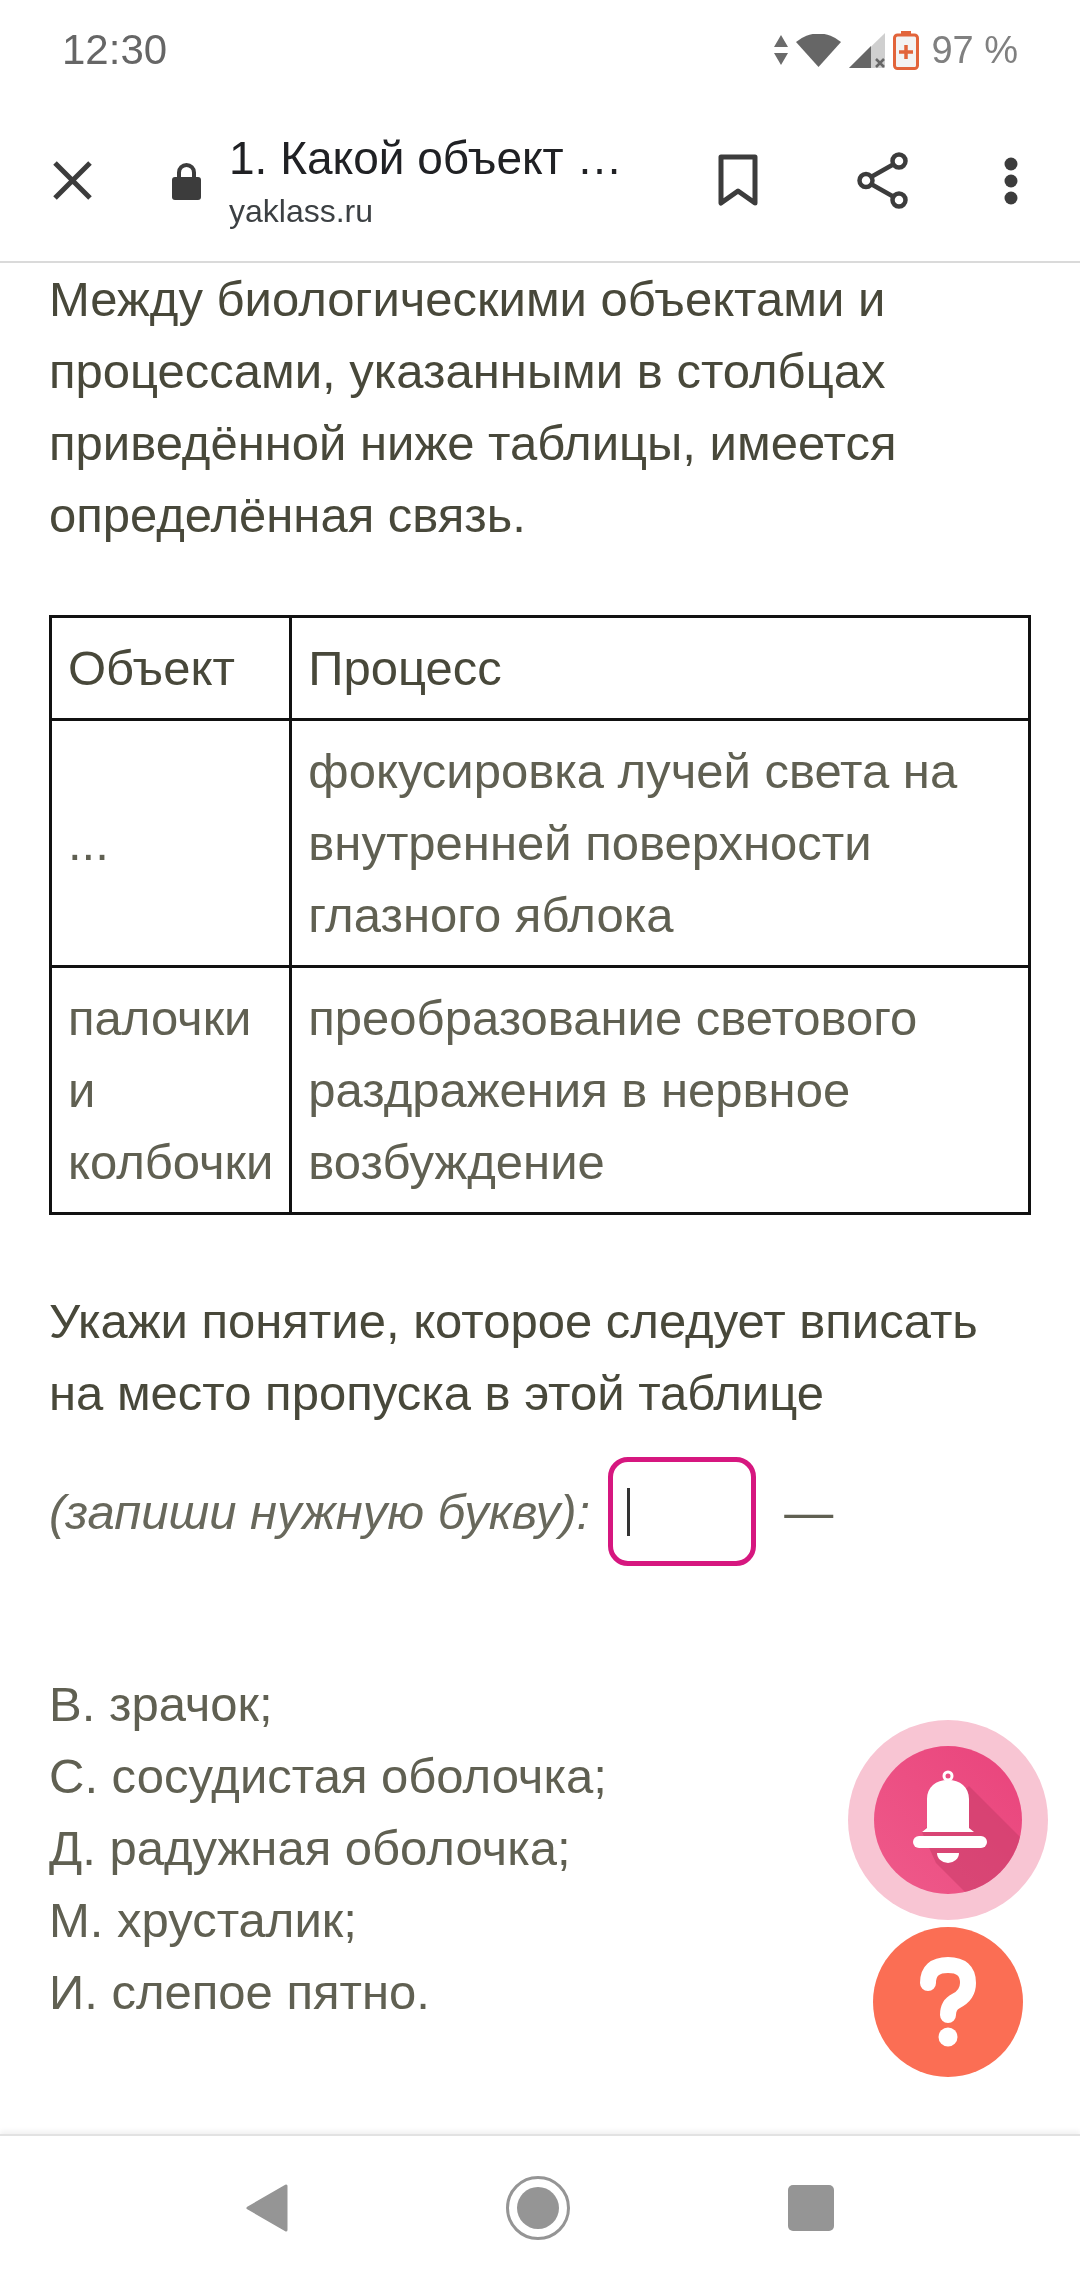 The height and width of the screenshot is (2280, 1080). Describe the element at coordinates (682, 1511) in the screenshot. I see `answer-field` at that location.